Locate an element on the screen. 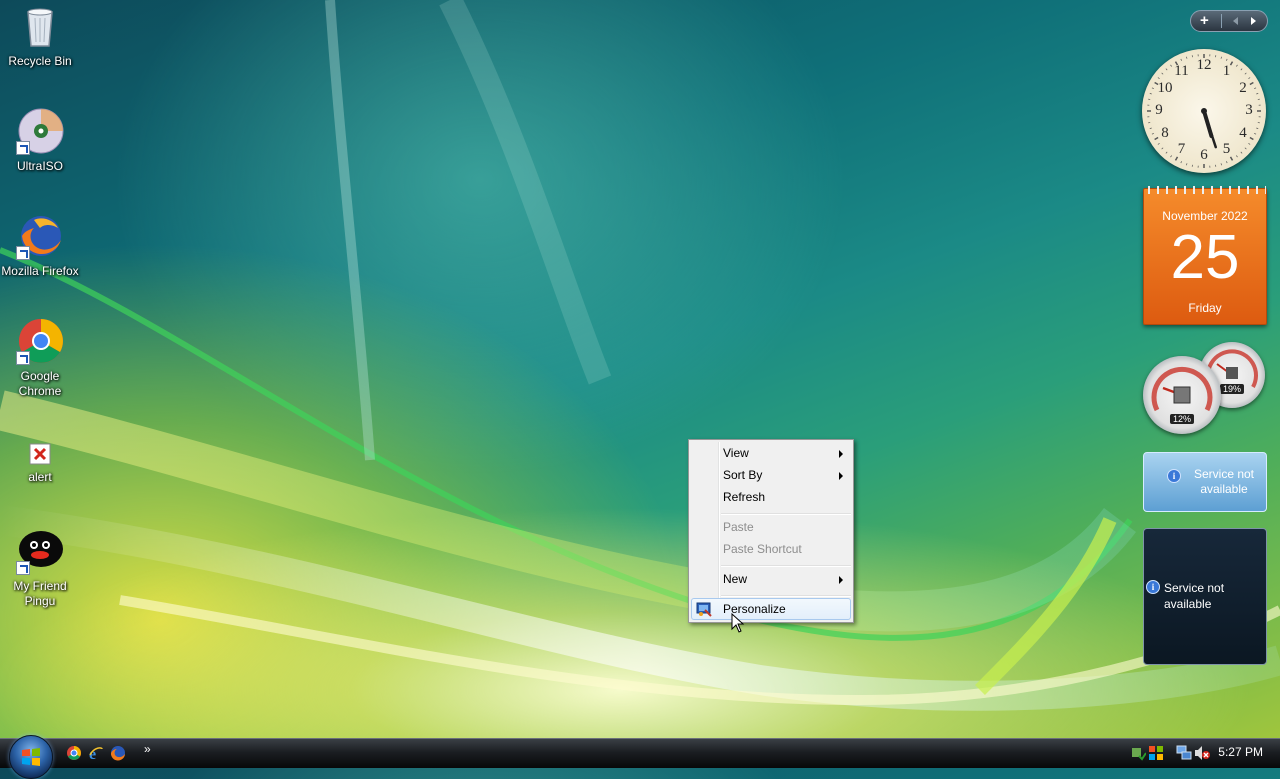 Image resolution: width=1280 pixels, height=779 pixels. clock-numeral: 1 is located at coordinates (1227, 71).